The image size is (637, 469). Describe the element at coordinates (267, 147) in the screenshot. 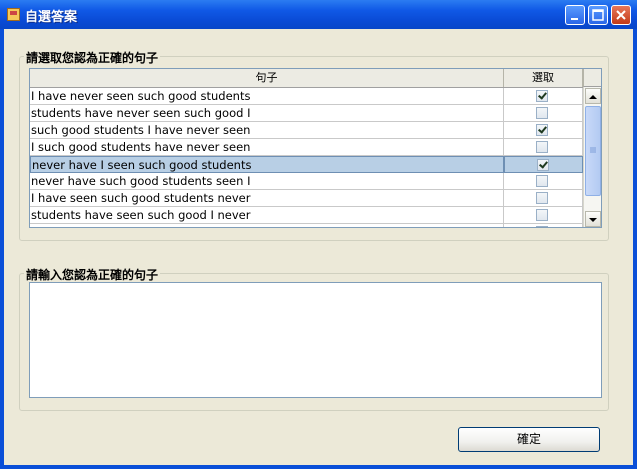

I see `sentence-cell: I such good students have never seen` at that location.